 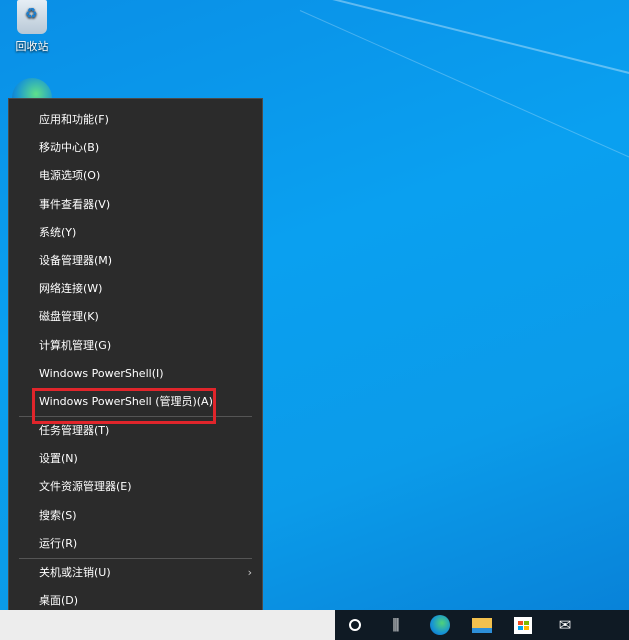 What do you see at coordinates (135, 516) in the screenshot?
I see `menu-item-search: 搜索(S)` at bounding box center [135, 516].